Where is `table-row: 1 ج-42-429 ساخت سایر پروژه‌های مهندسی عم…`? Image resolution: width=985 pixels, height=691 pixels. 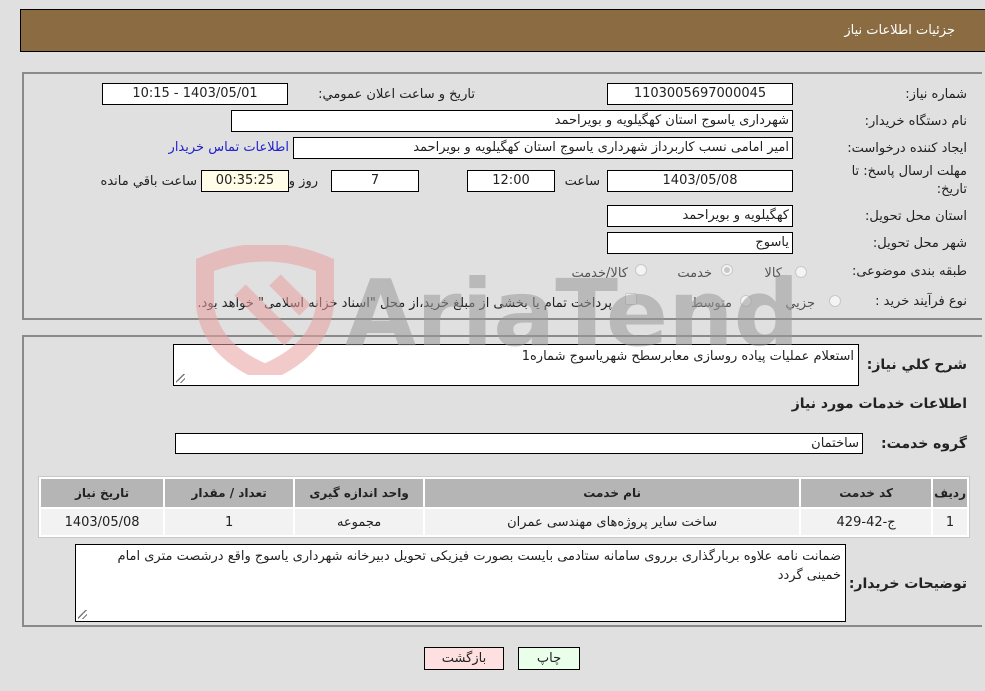 table-row: 1 ج-42-429 ساخت سایر پروژه‌های مهندسی عم… is located at coordinates (504, 522).